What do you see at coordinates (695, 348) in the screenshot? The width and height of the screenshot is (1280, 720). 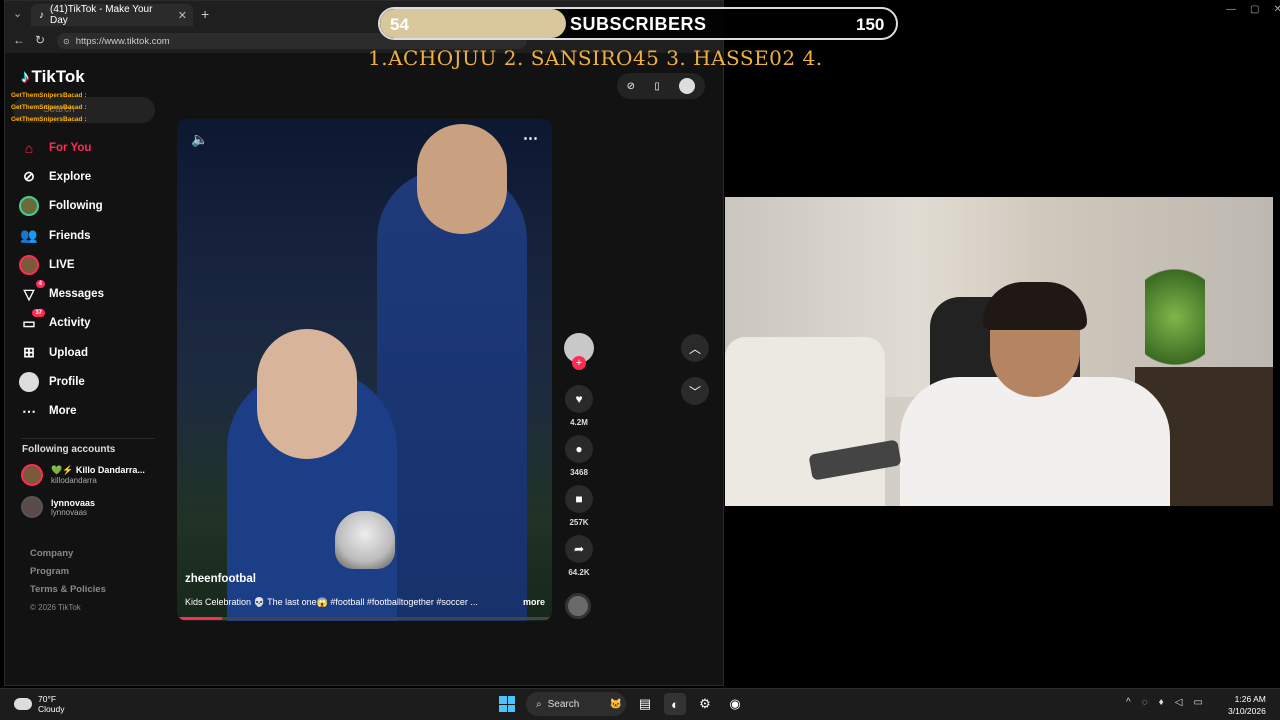 I see `previous-video-button: ︿` at bounding box center [695, 348].